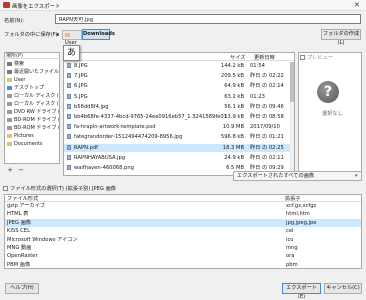 The height and width of the screenshot is (300, 366). What do you see at coordinates (147, 107) in the screenshot?
I see `file-name: b56dd8f4.jpg` at bounding box center [147, 107].